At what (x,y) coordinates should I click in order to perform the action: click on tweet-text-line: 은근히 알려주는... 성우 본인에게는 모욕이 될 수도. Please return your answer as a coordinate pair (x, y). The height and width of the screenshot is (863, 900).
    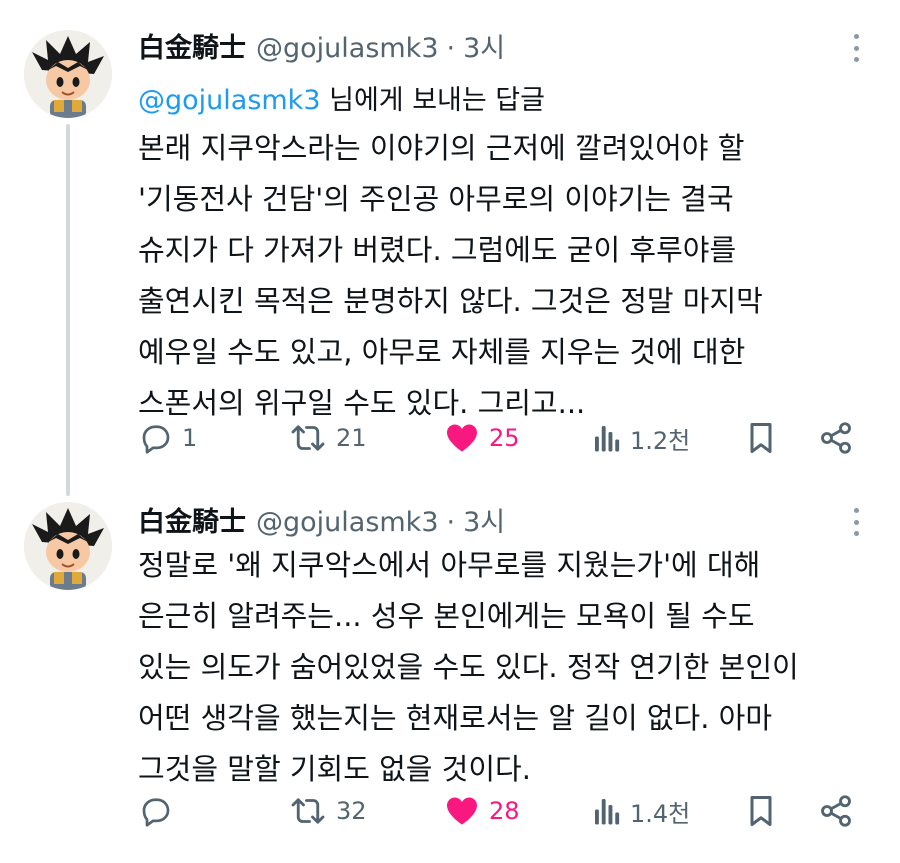
    Looking at the image, I should click on (446, 616).